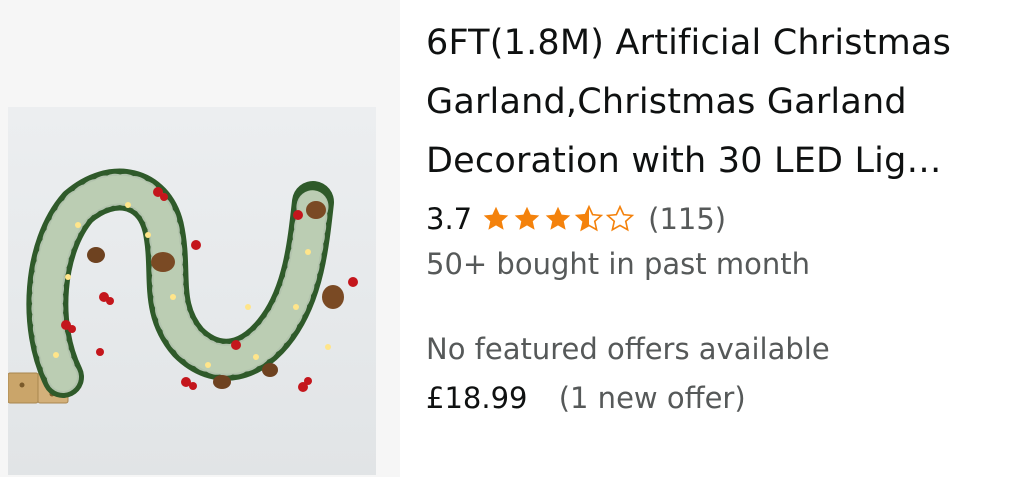  What do you see at coordinates (618, 264) in the screenshot?
I see `bought-in-past-month: 50+ bought in past month` at bounding box center [618, 264].